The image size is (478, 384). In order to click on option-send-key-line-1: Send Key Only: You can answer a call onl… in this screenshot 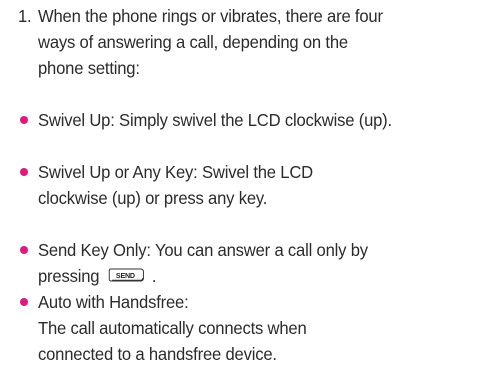, I will do `click(203, 250)`.